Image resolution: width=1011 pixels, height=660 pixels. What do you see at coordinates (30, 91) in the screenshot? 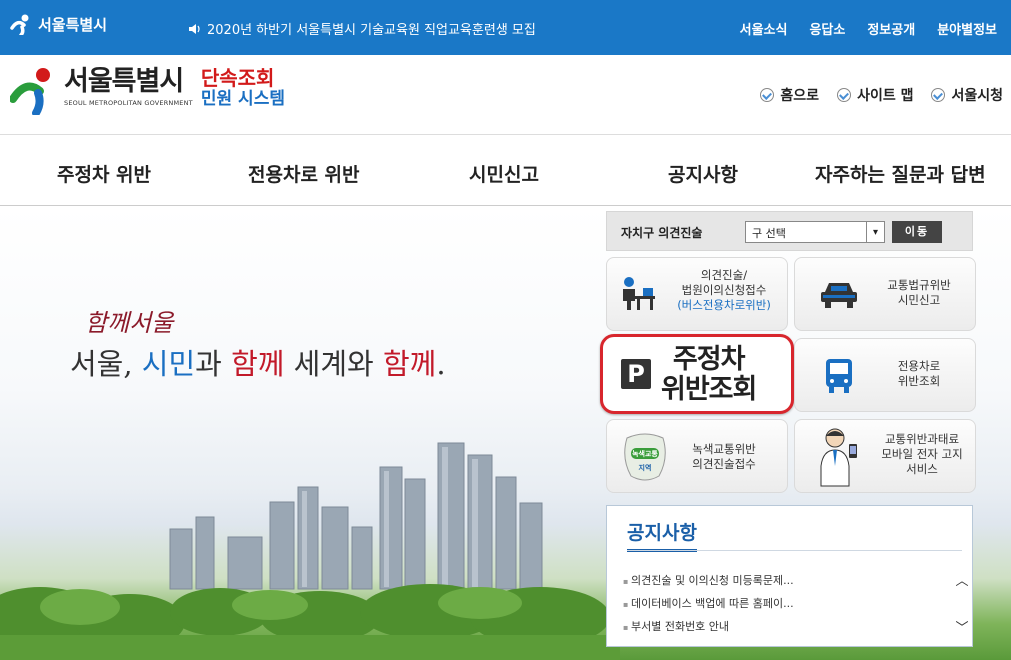
I see `seoul-emblem-icon` at bounding box center [30, 91].